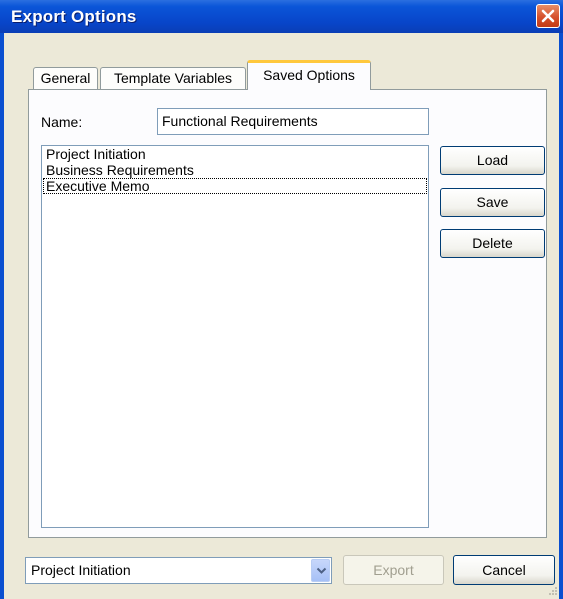 This screenshot has width=563, height=599. I want to click on name-input: Functional Requirements, so click(293, 121).